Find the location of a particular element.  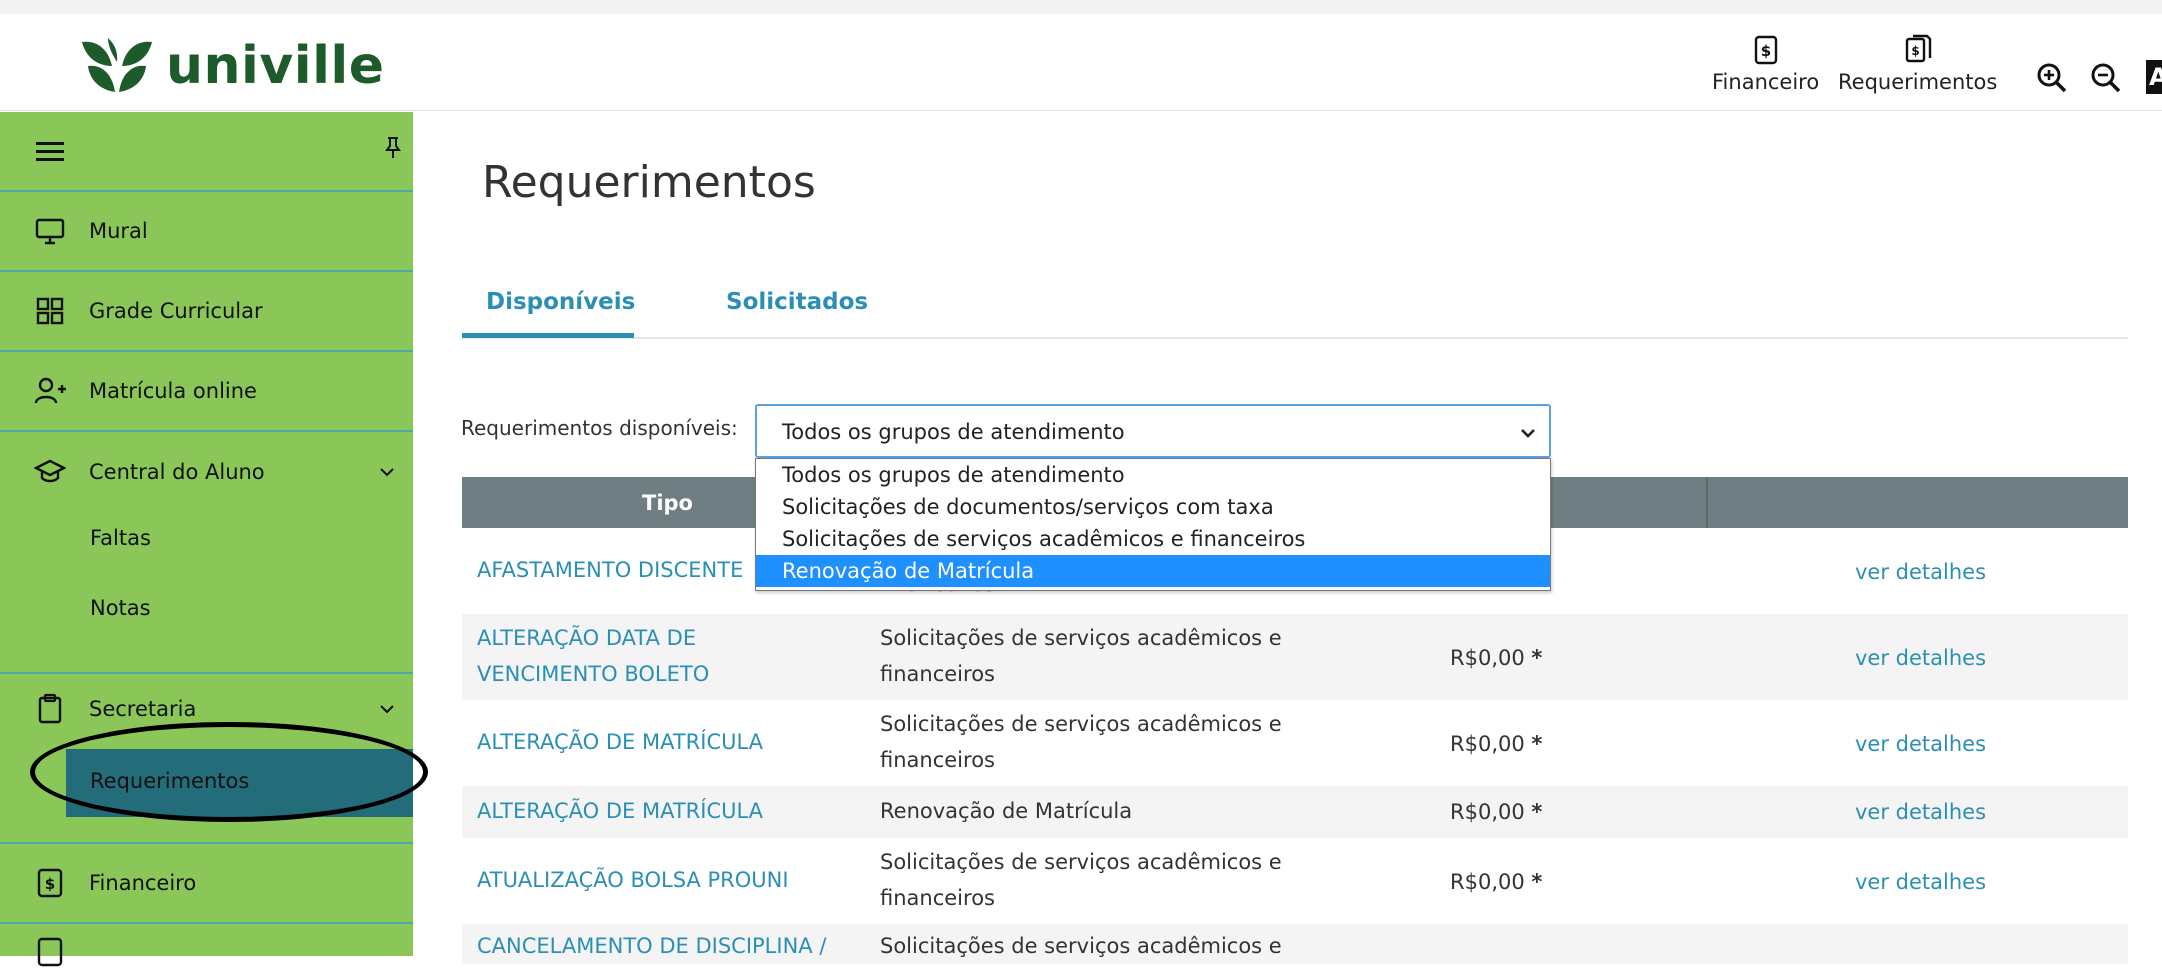

cell-tipo: ATUALIZAÇÃO BOLSA PROUNI is located at coordinates (662, 880).